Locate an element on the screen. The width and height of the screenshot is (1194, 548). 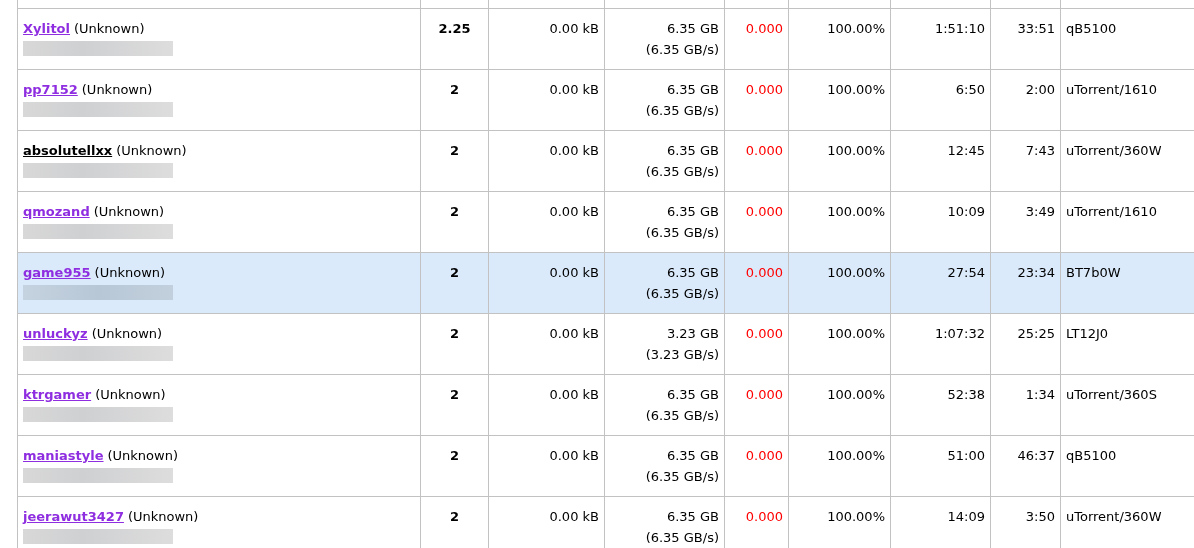
idle-time: 33:51 is located at coordinates (1036, 28).